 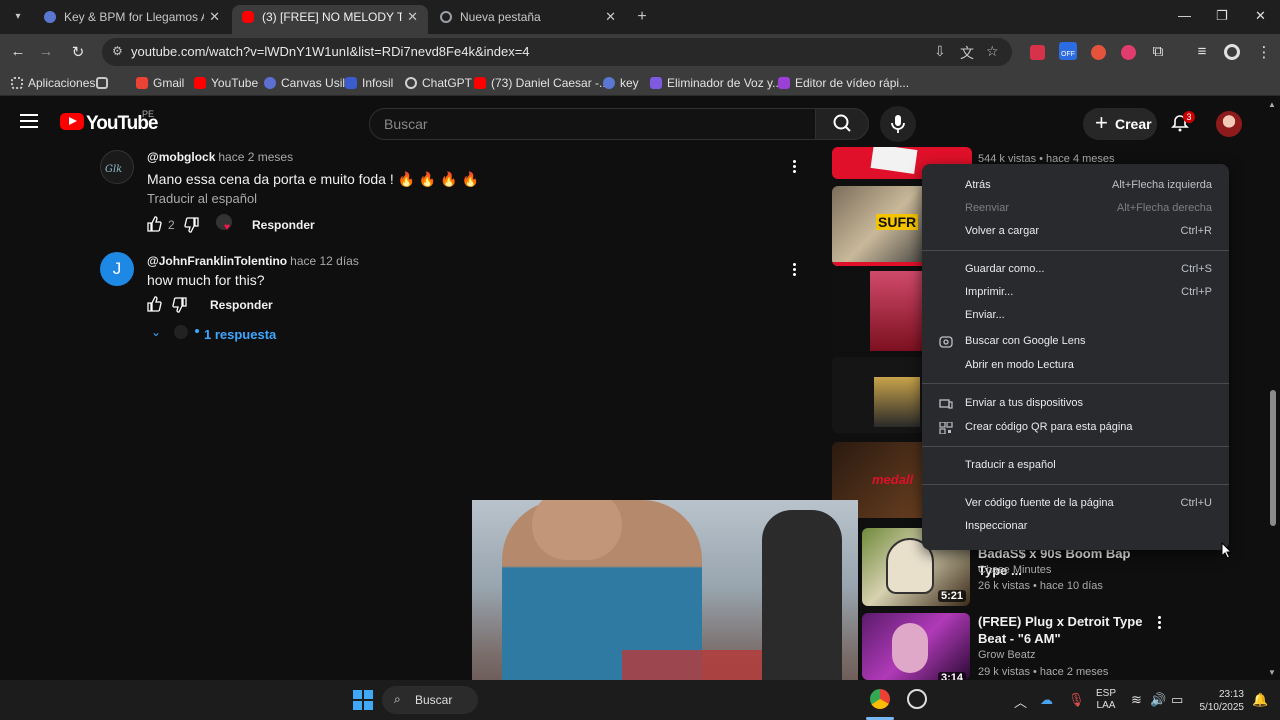 What do you see at coordinates (642, 17) in the screenshot?
I see `new-tab-plus-icon: +` at bounding box center [642, 17].